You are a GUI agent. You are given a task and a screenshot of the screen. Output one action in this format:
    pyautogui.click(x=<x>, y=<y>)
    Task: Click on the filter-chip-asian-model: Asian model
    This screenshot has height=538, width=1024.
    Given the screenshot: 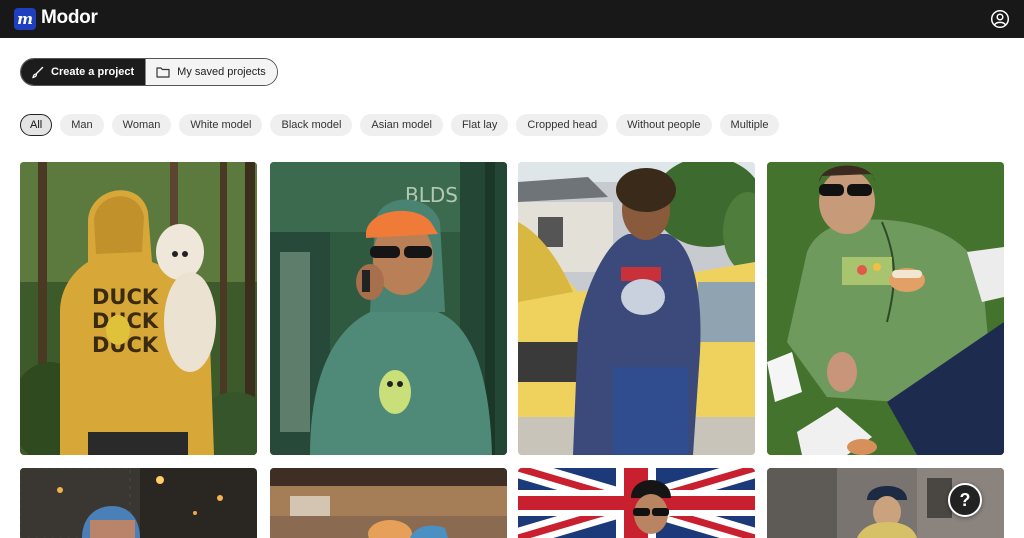 What is the action you would take?
    pyautogui.click(x=401, y=125)
    